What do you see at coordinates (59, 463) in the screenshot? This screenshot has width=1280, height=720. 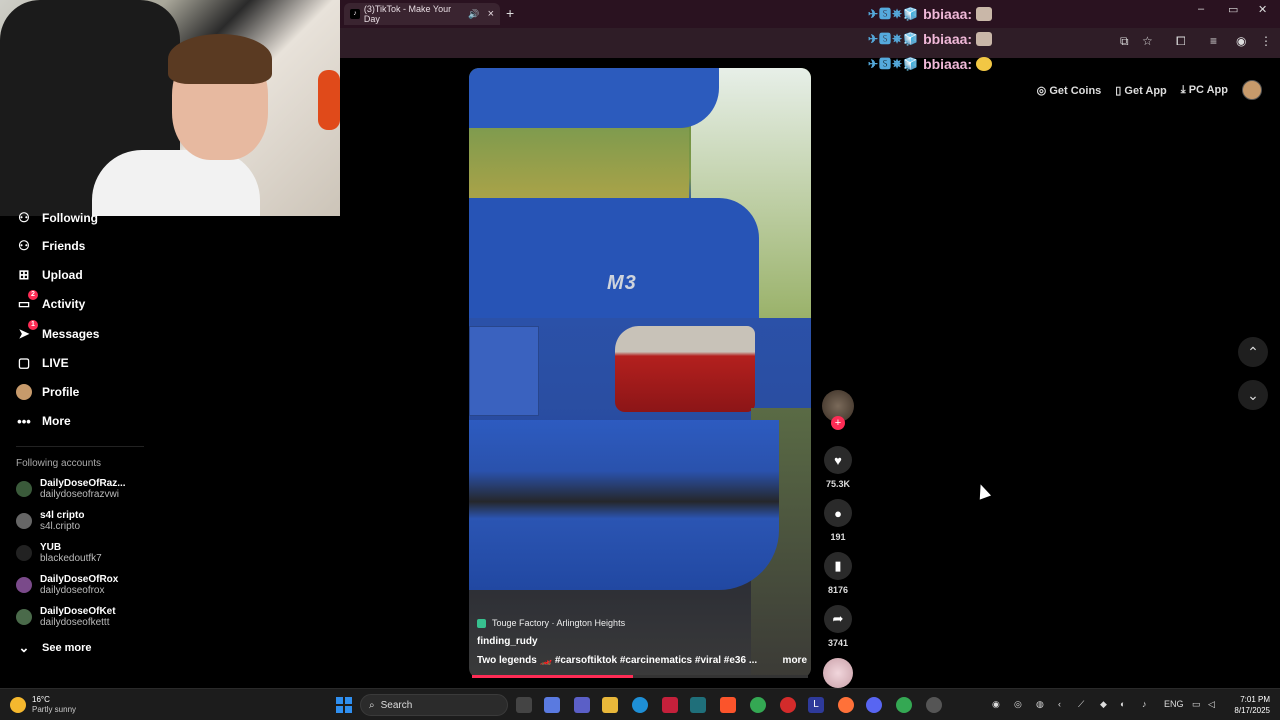 I see `following-accounts-title: Following accounts` at bounding box center [59, 463].